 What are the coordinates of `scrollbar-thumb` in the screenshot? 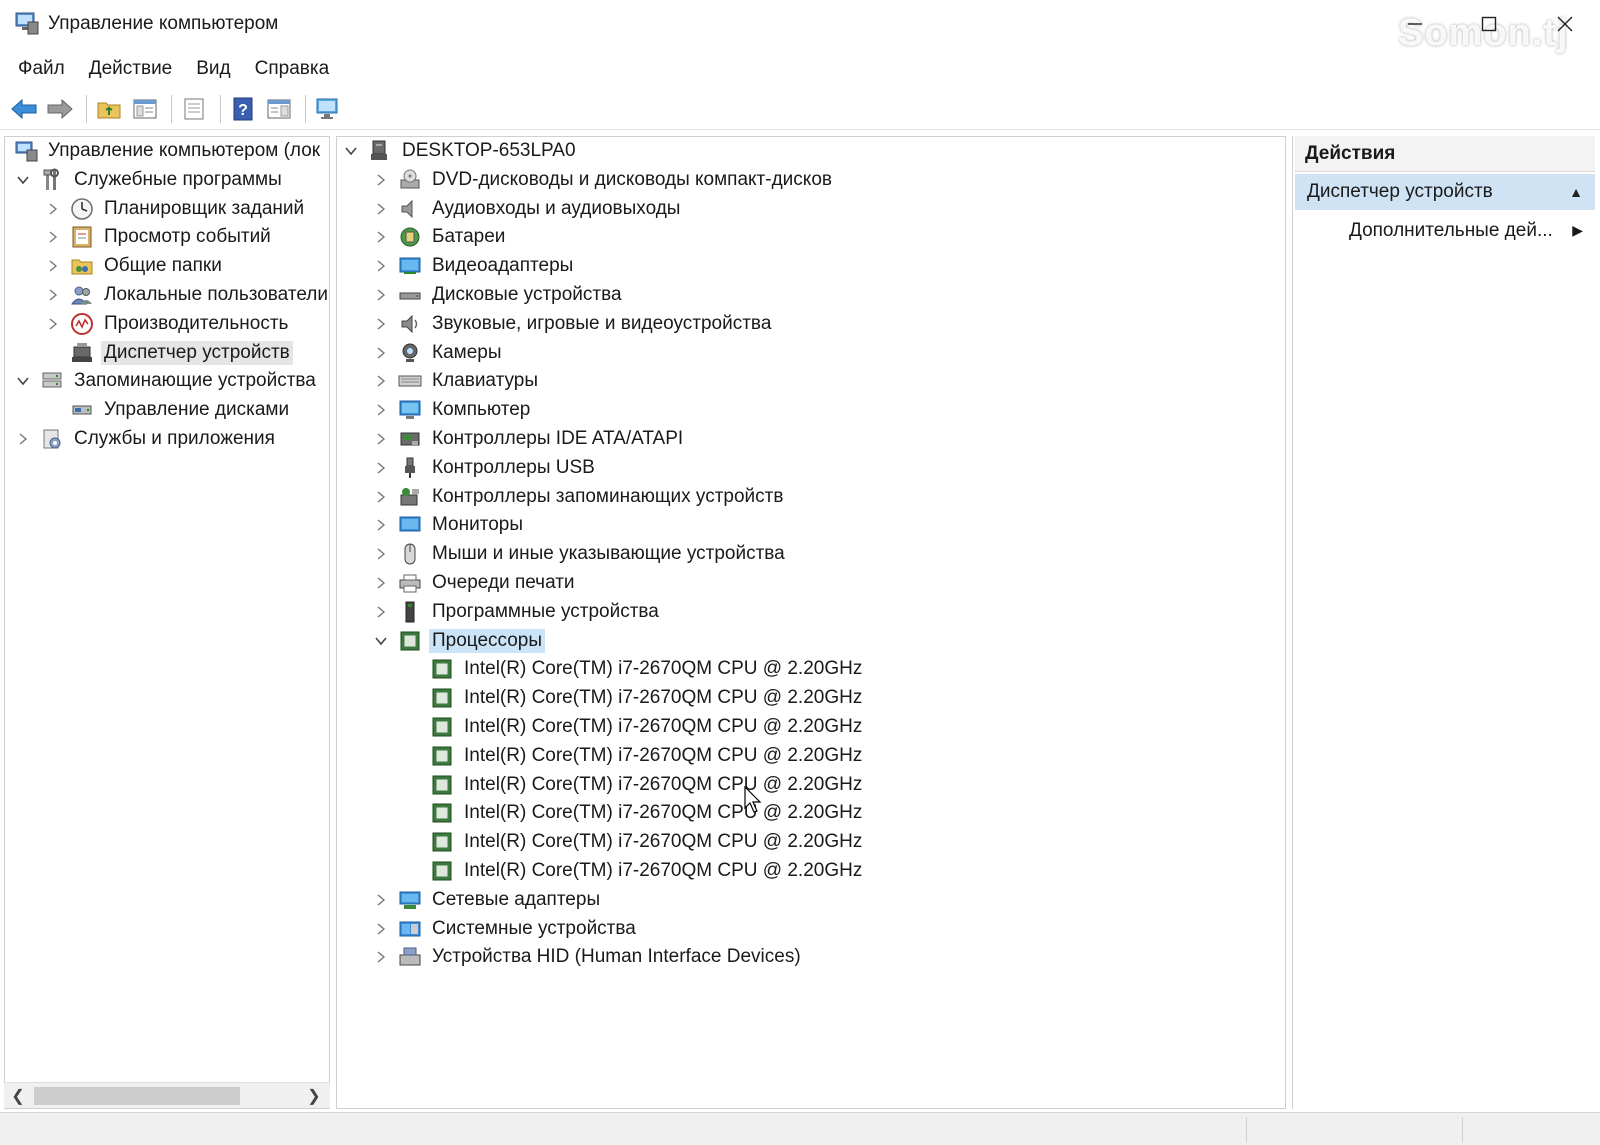 It's located at (137, 1096).